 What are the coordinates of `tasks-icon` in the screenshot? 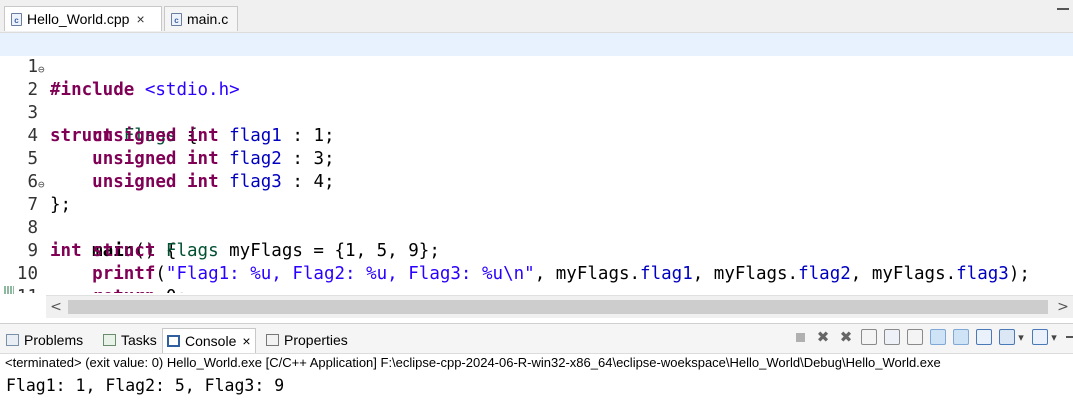 It's located at (109, 340).